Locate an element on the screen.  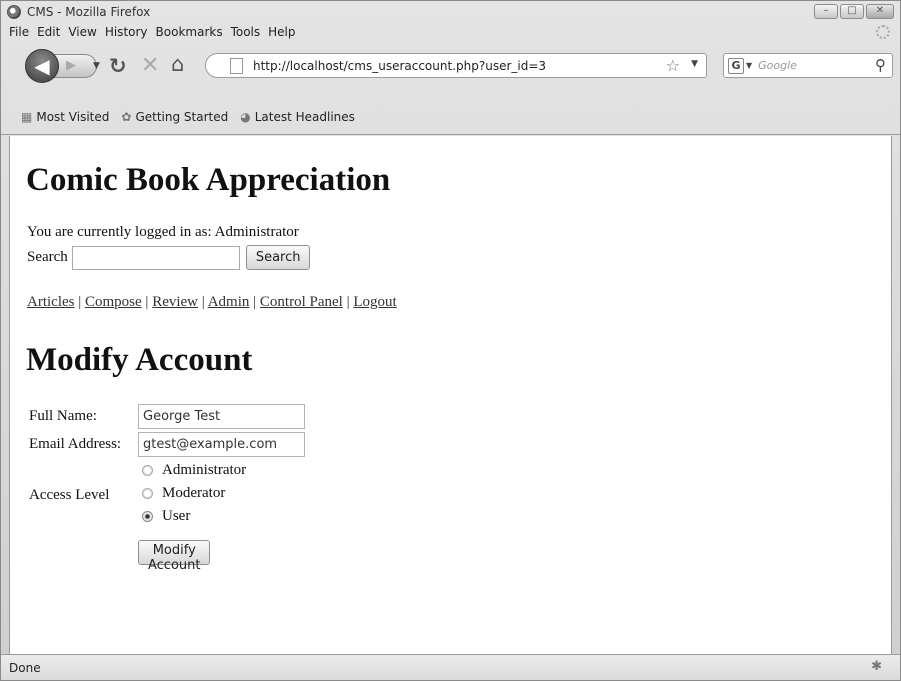
radio-label: User is located at coordinates (176, 516).